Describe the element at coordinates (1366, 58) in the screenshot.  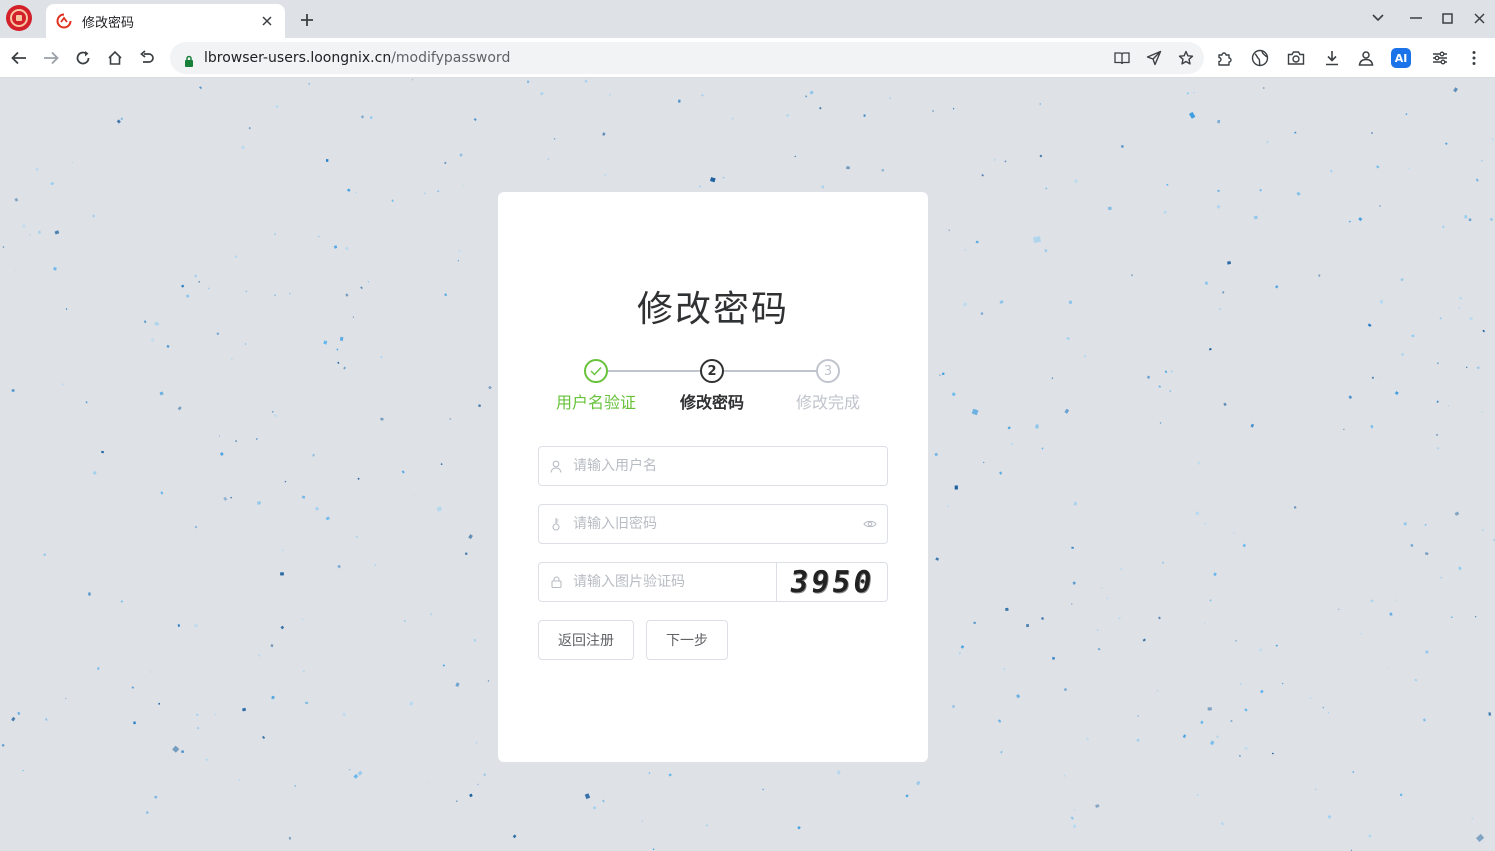
I see `profile-icon` at that location.